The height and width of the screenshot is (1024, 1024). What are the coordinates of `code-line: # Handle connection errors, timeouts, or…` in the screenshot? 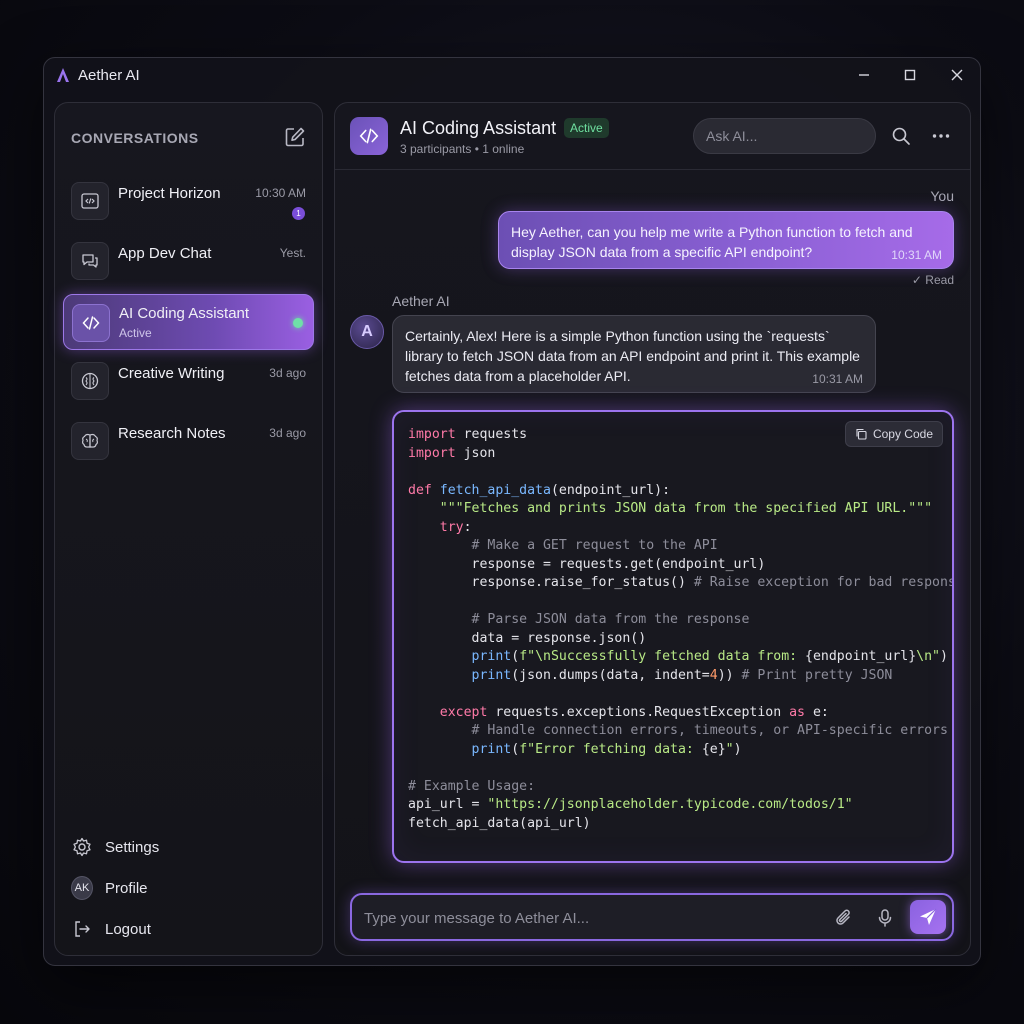 It's located at (680, 731).